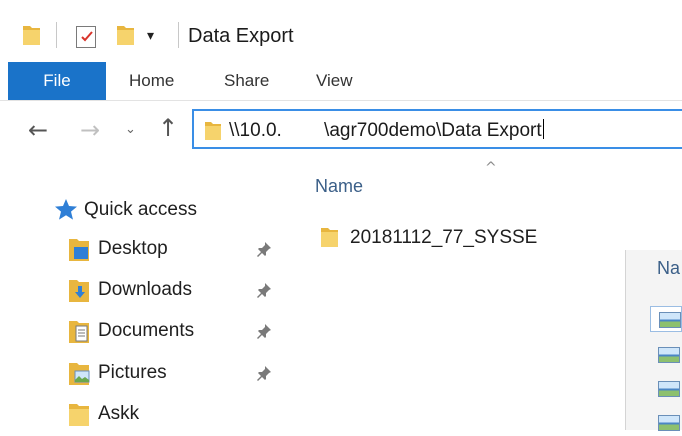 Image resolution: width=682 pixels, height=436 pixels. What do you see at coordinates (246, 81) in the screenshot?
I see `tab-share: Share` at bounding box center [246, 81].